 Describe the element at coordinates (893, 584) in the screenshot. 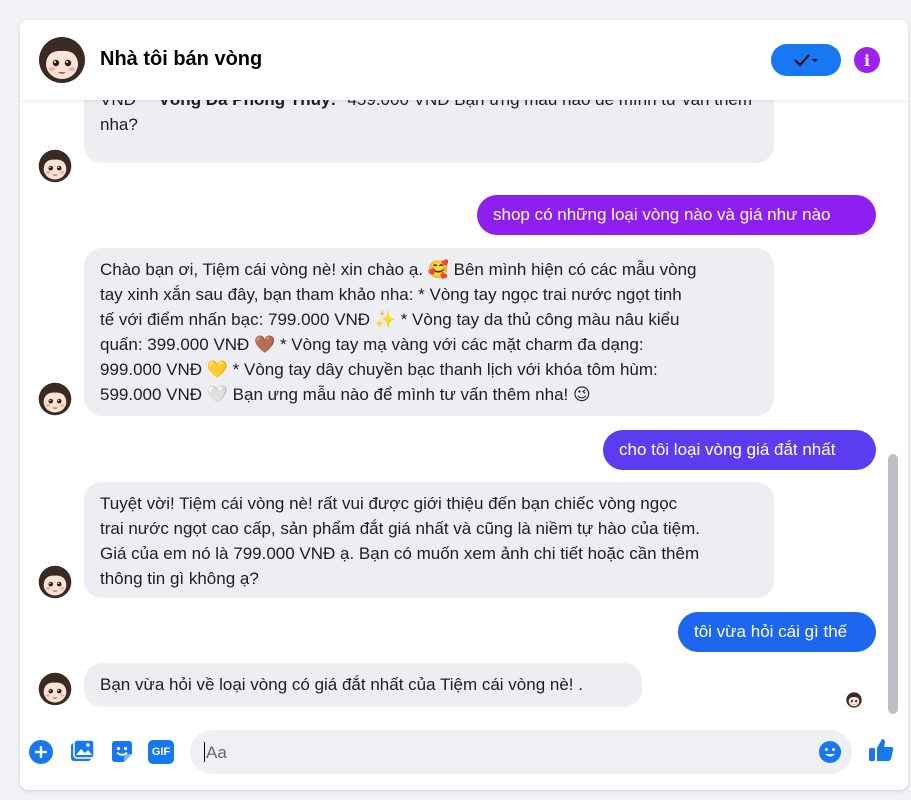

I see `scrollbar` at that location.